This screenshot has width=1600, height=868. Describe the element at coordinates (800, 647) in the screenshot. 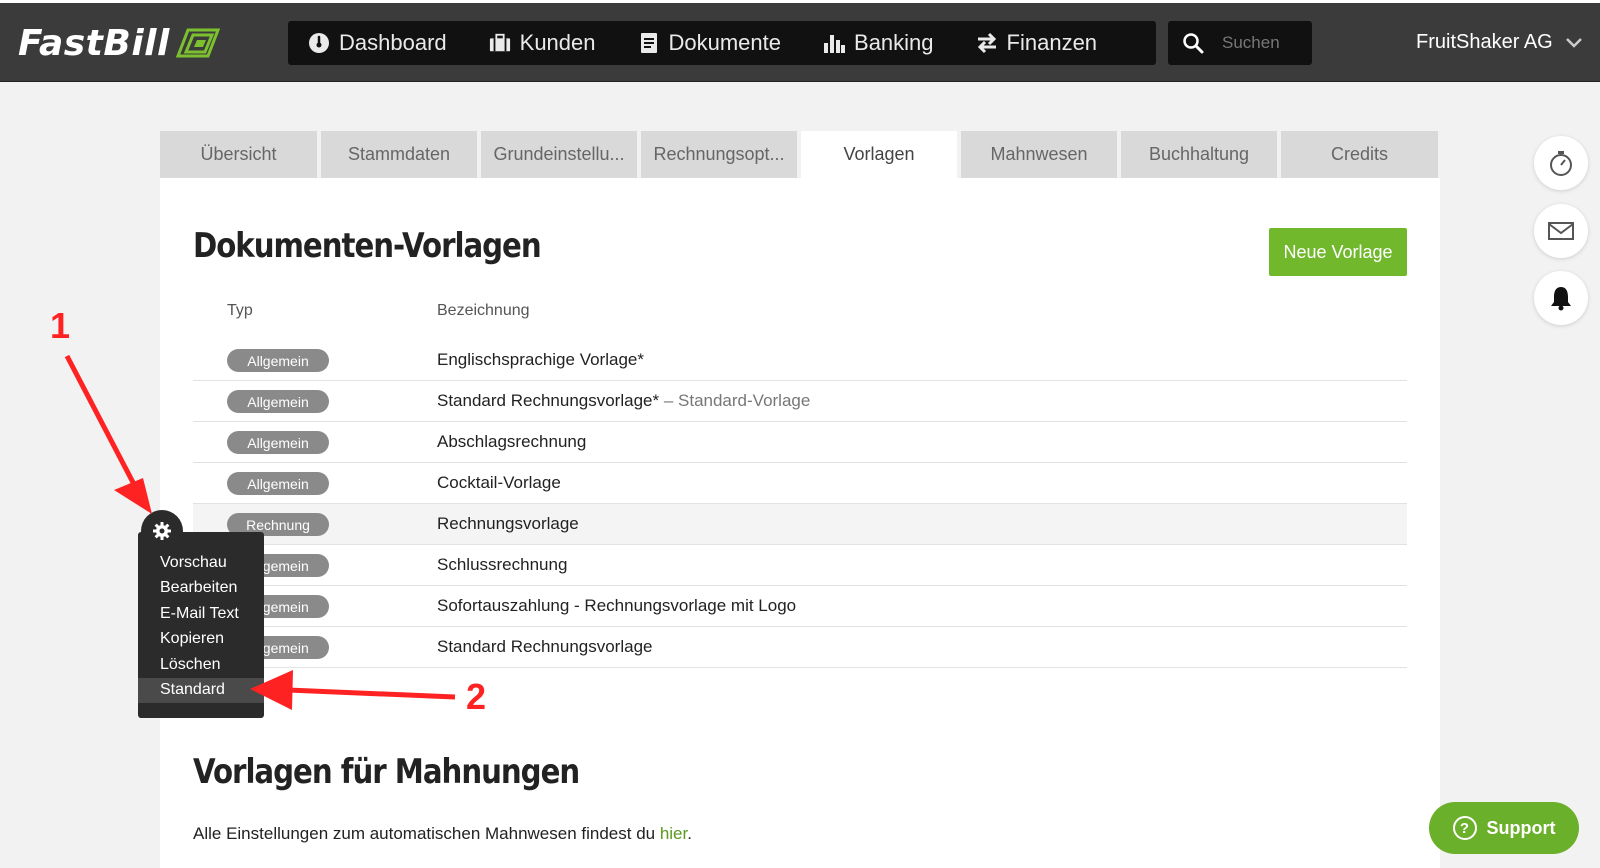

I see `table-row: Allgemein Standard Rechnungsvorlage` at that location.